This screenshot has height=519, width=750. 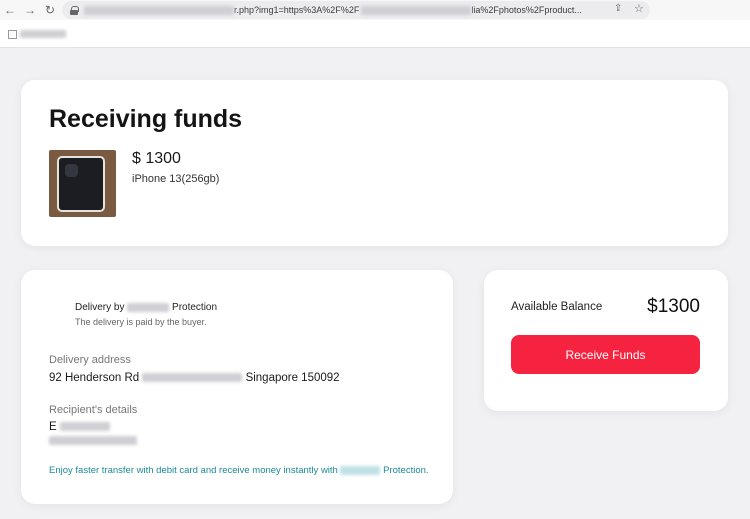 What do you see at coordinates (71, 170) in the screenshot?
I see `camera-icon` at bounding box center [71, 170].